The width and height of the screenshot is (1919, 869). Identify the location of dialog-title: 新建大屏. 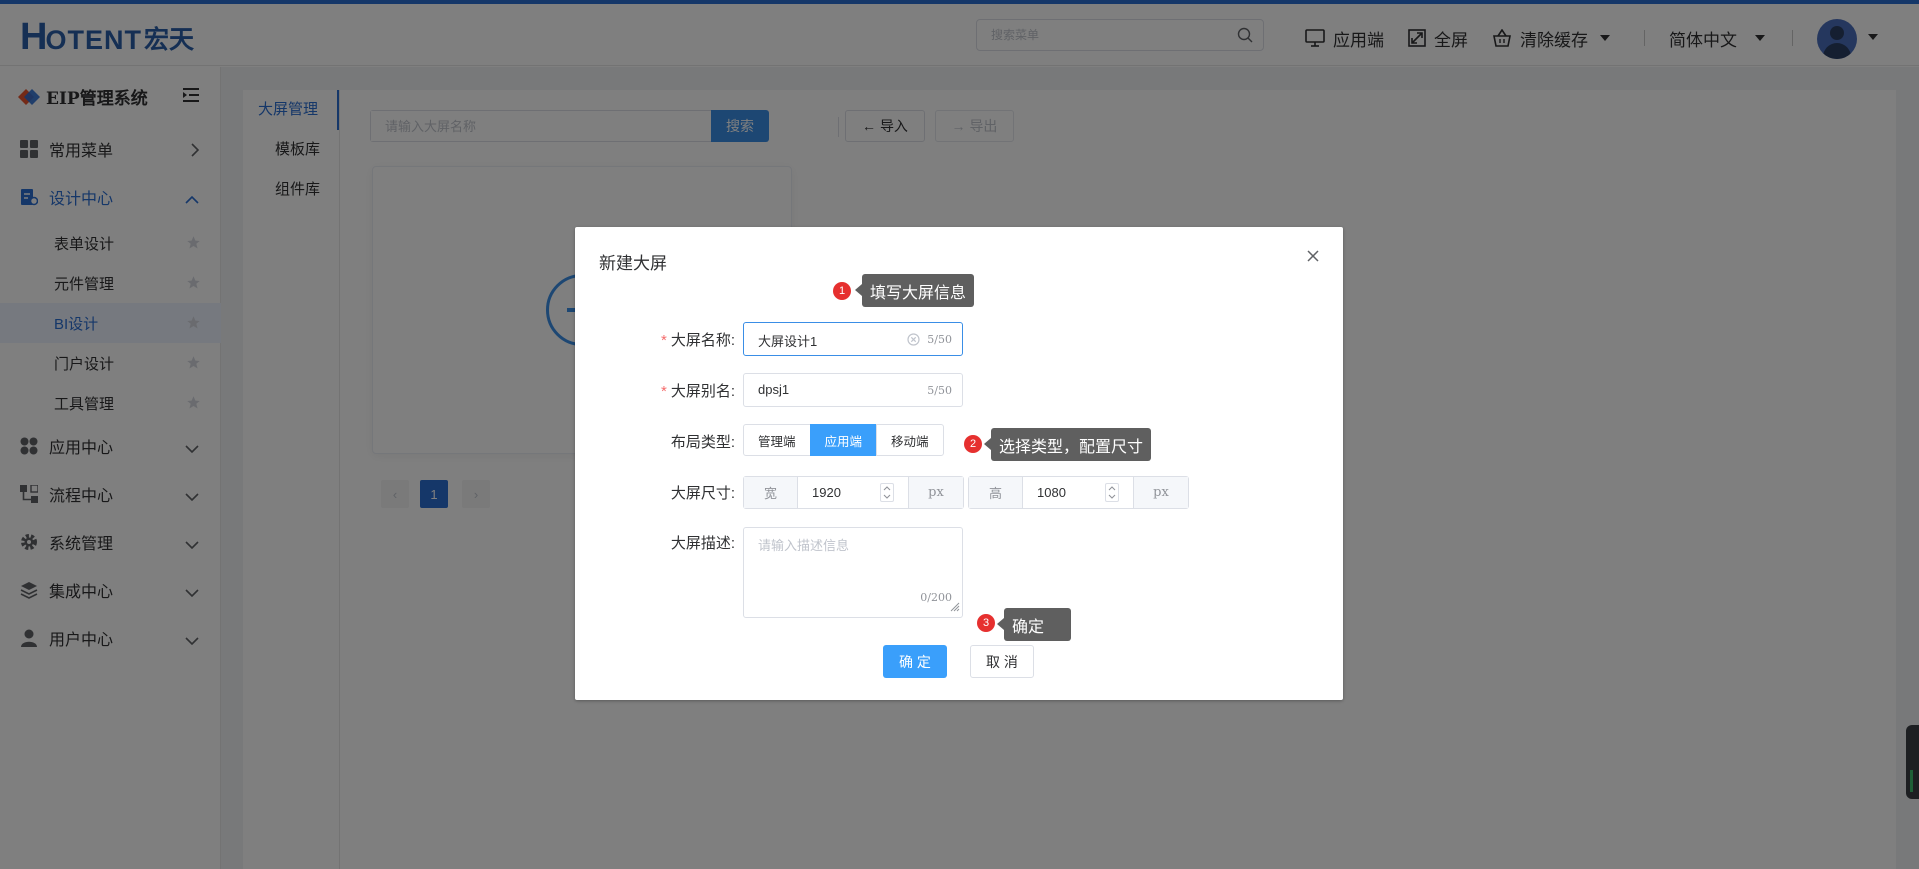
(633, 263).